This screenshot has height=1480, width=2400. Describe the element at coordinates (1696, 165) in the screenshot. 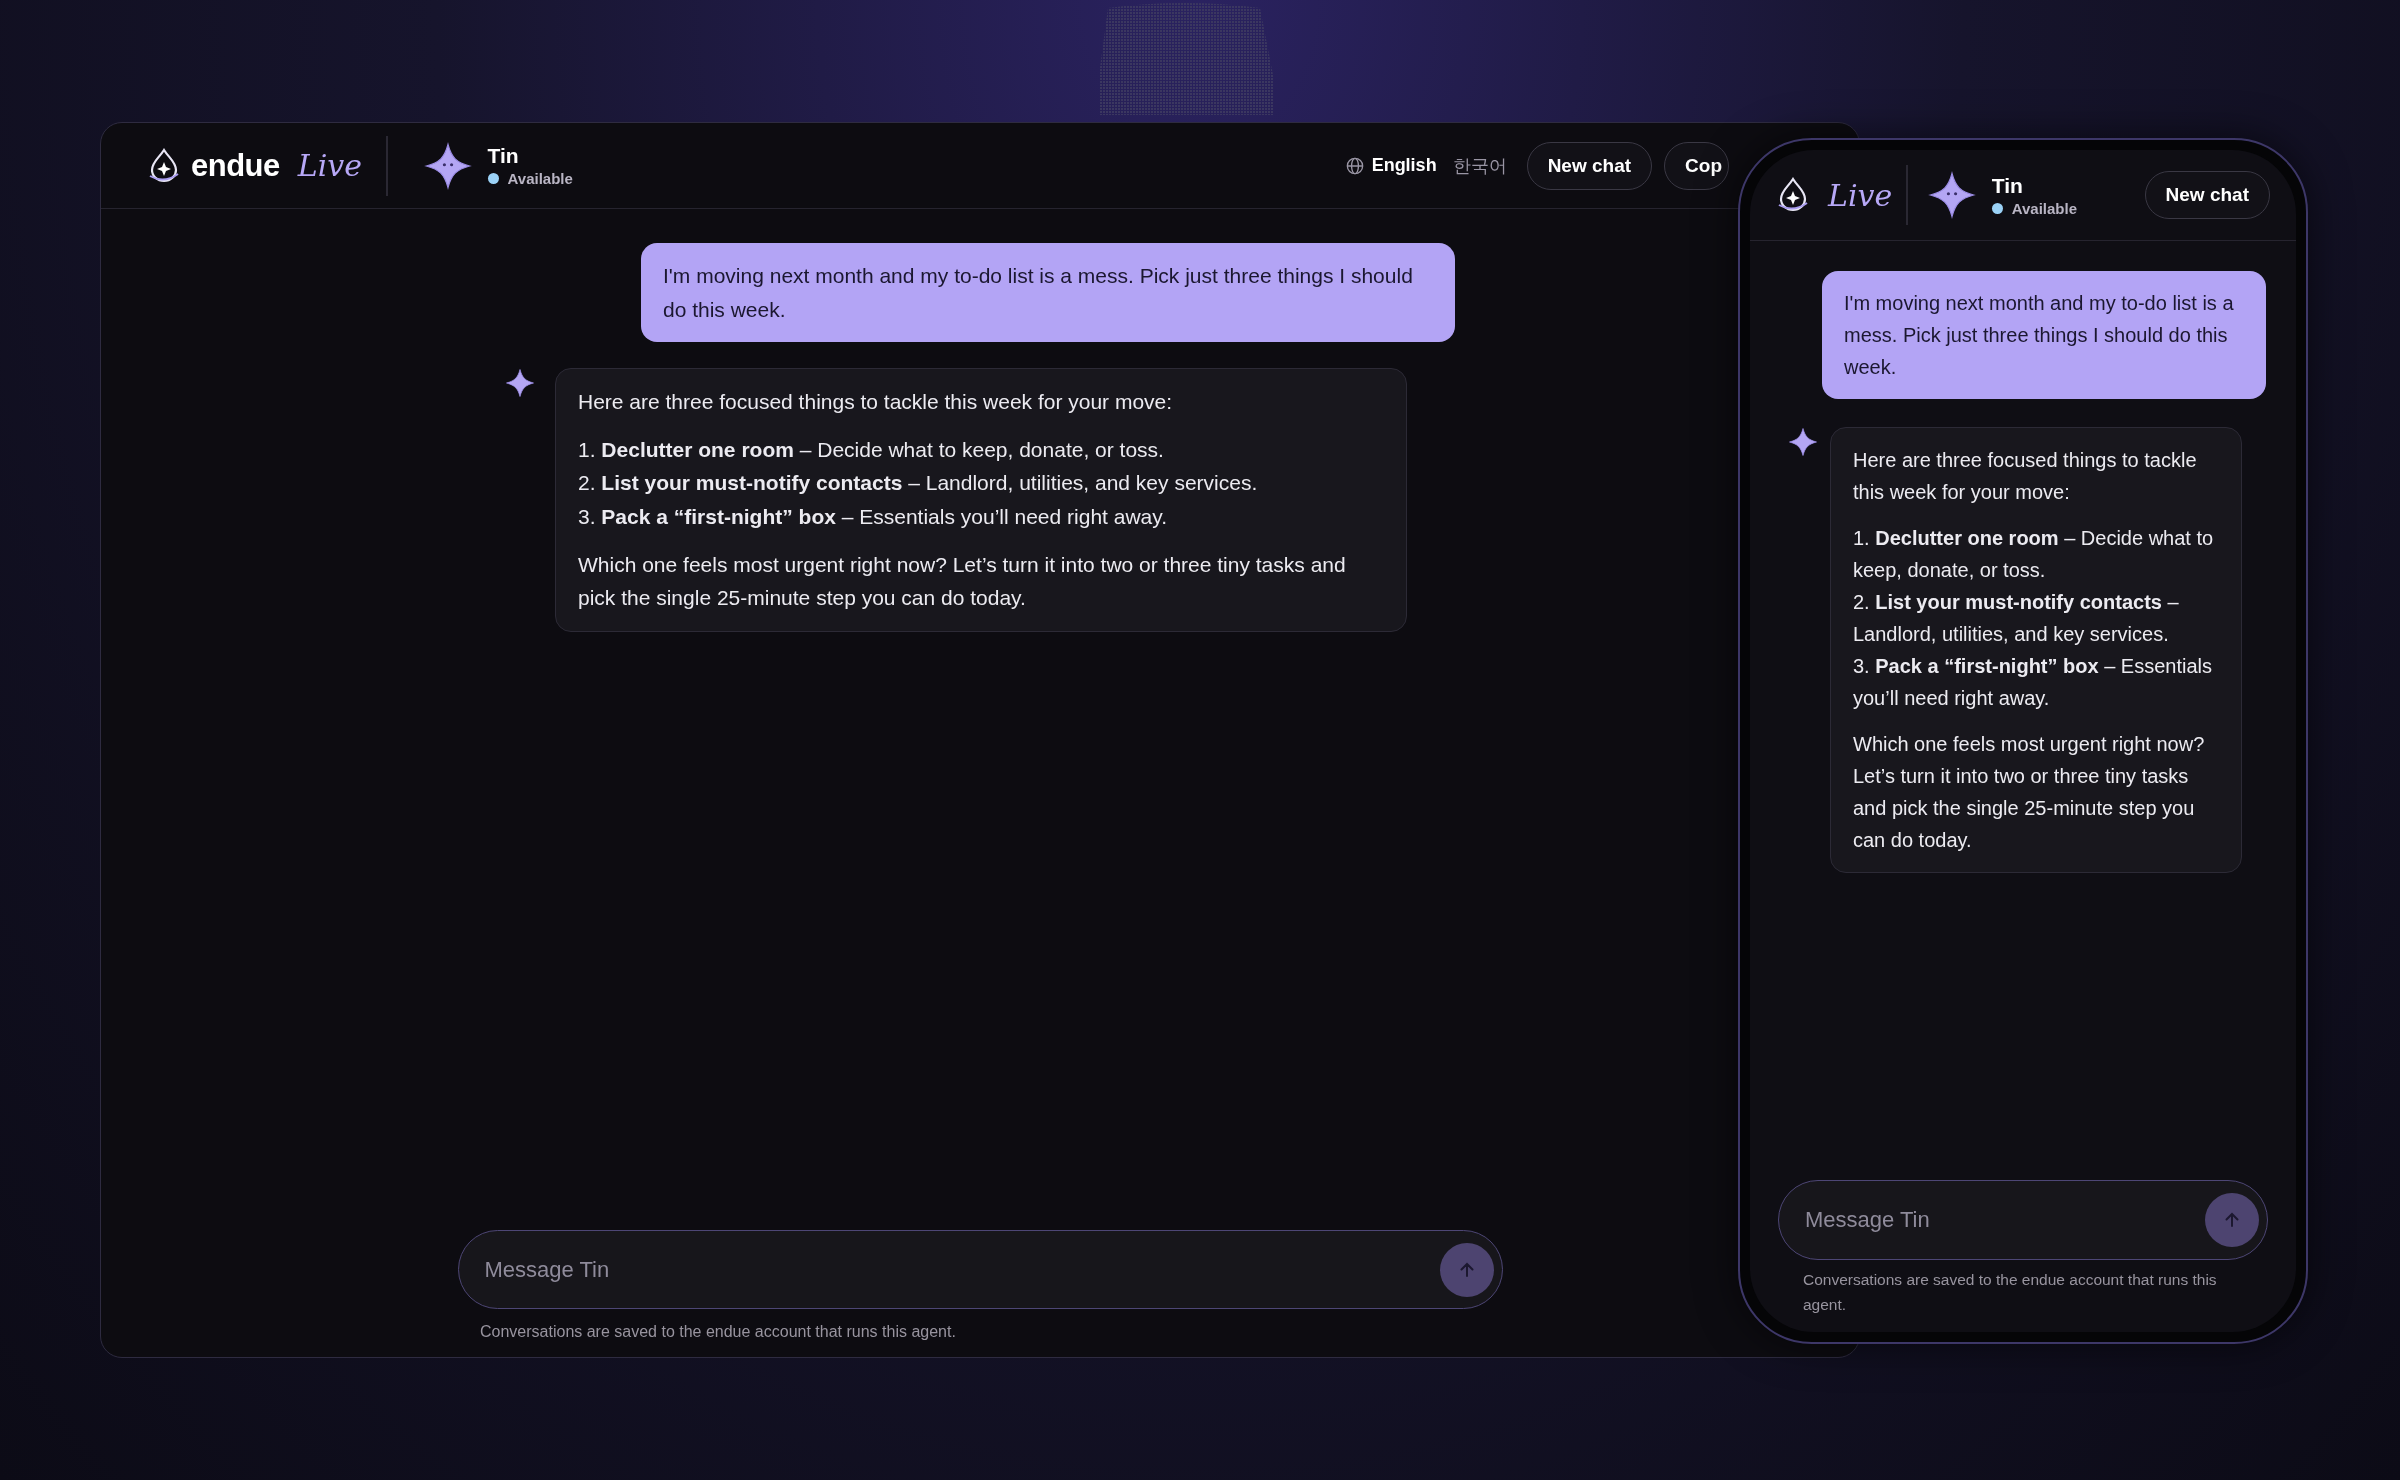

I see `header-button: Cop` at that location.